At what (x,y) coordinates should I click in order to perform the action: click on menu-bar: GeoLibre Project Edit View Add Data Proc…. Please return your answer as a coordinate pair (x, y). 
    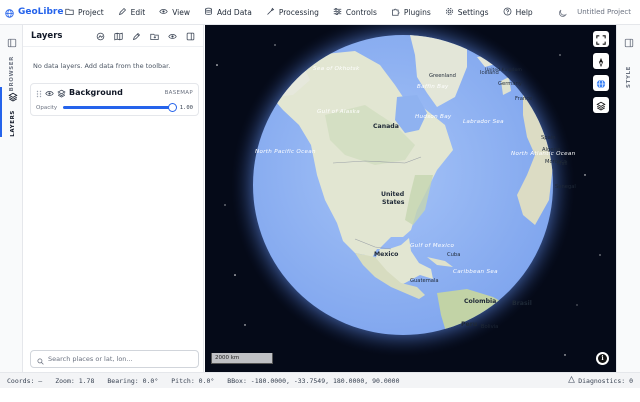
    Looking at the image, I should click on (320, 12).